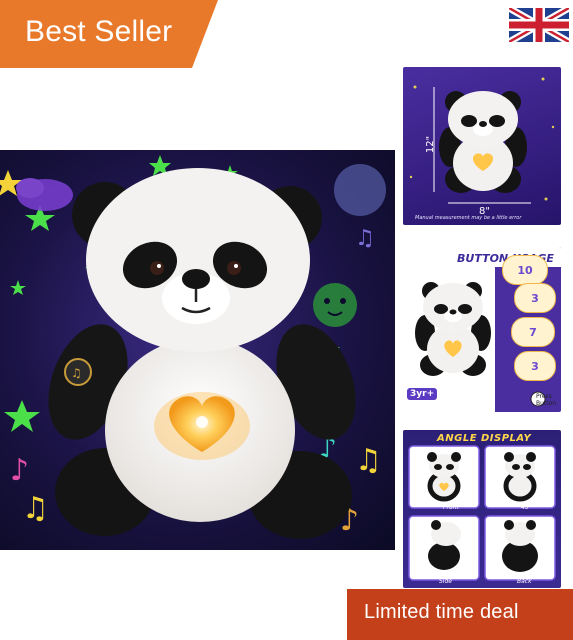 This screenshot has width=573, height=640. I want to click on cloud-decoration, so click(44, 194).